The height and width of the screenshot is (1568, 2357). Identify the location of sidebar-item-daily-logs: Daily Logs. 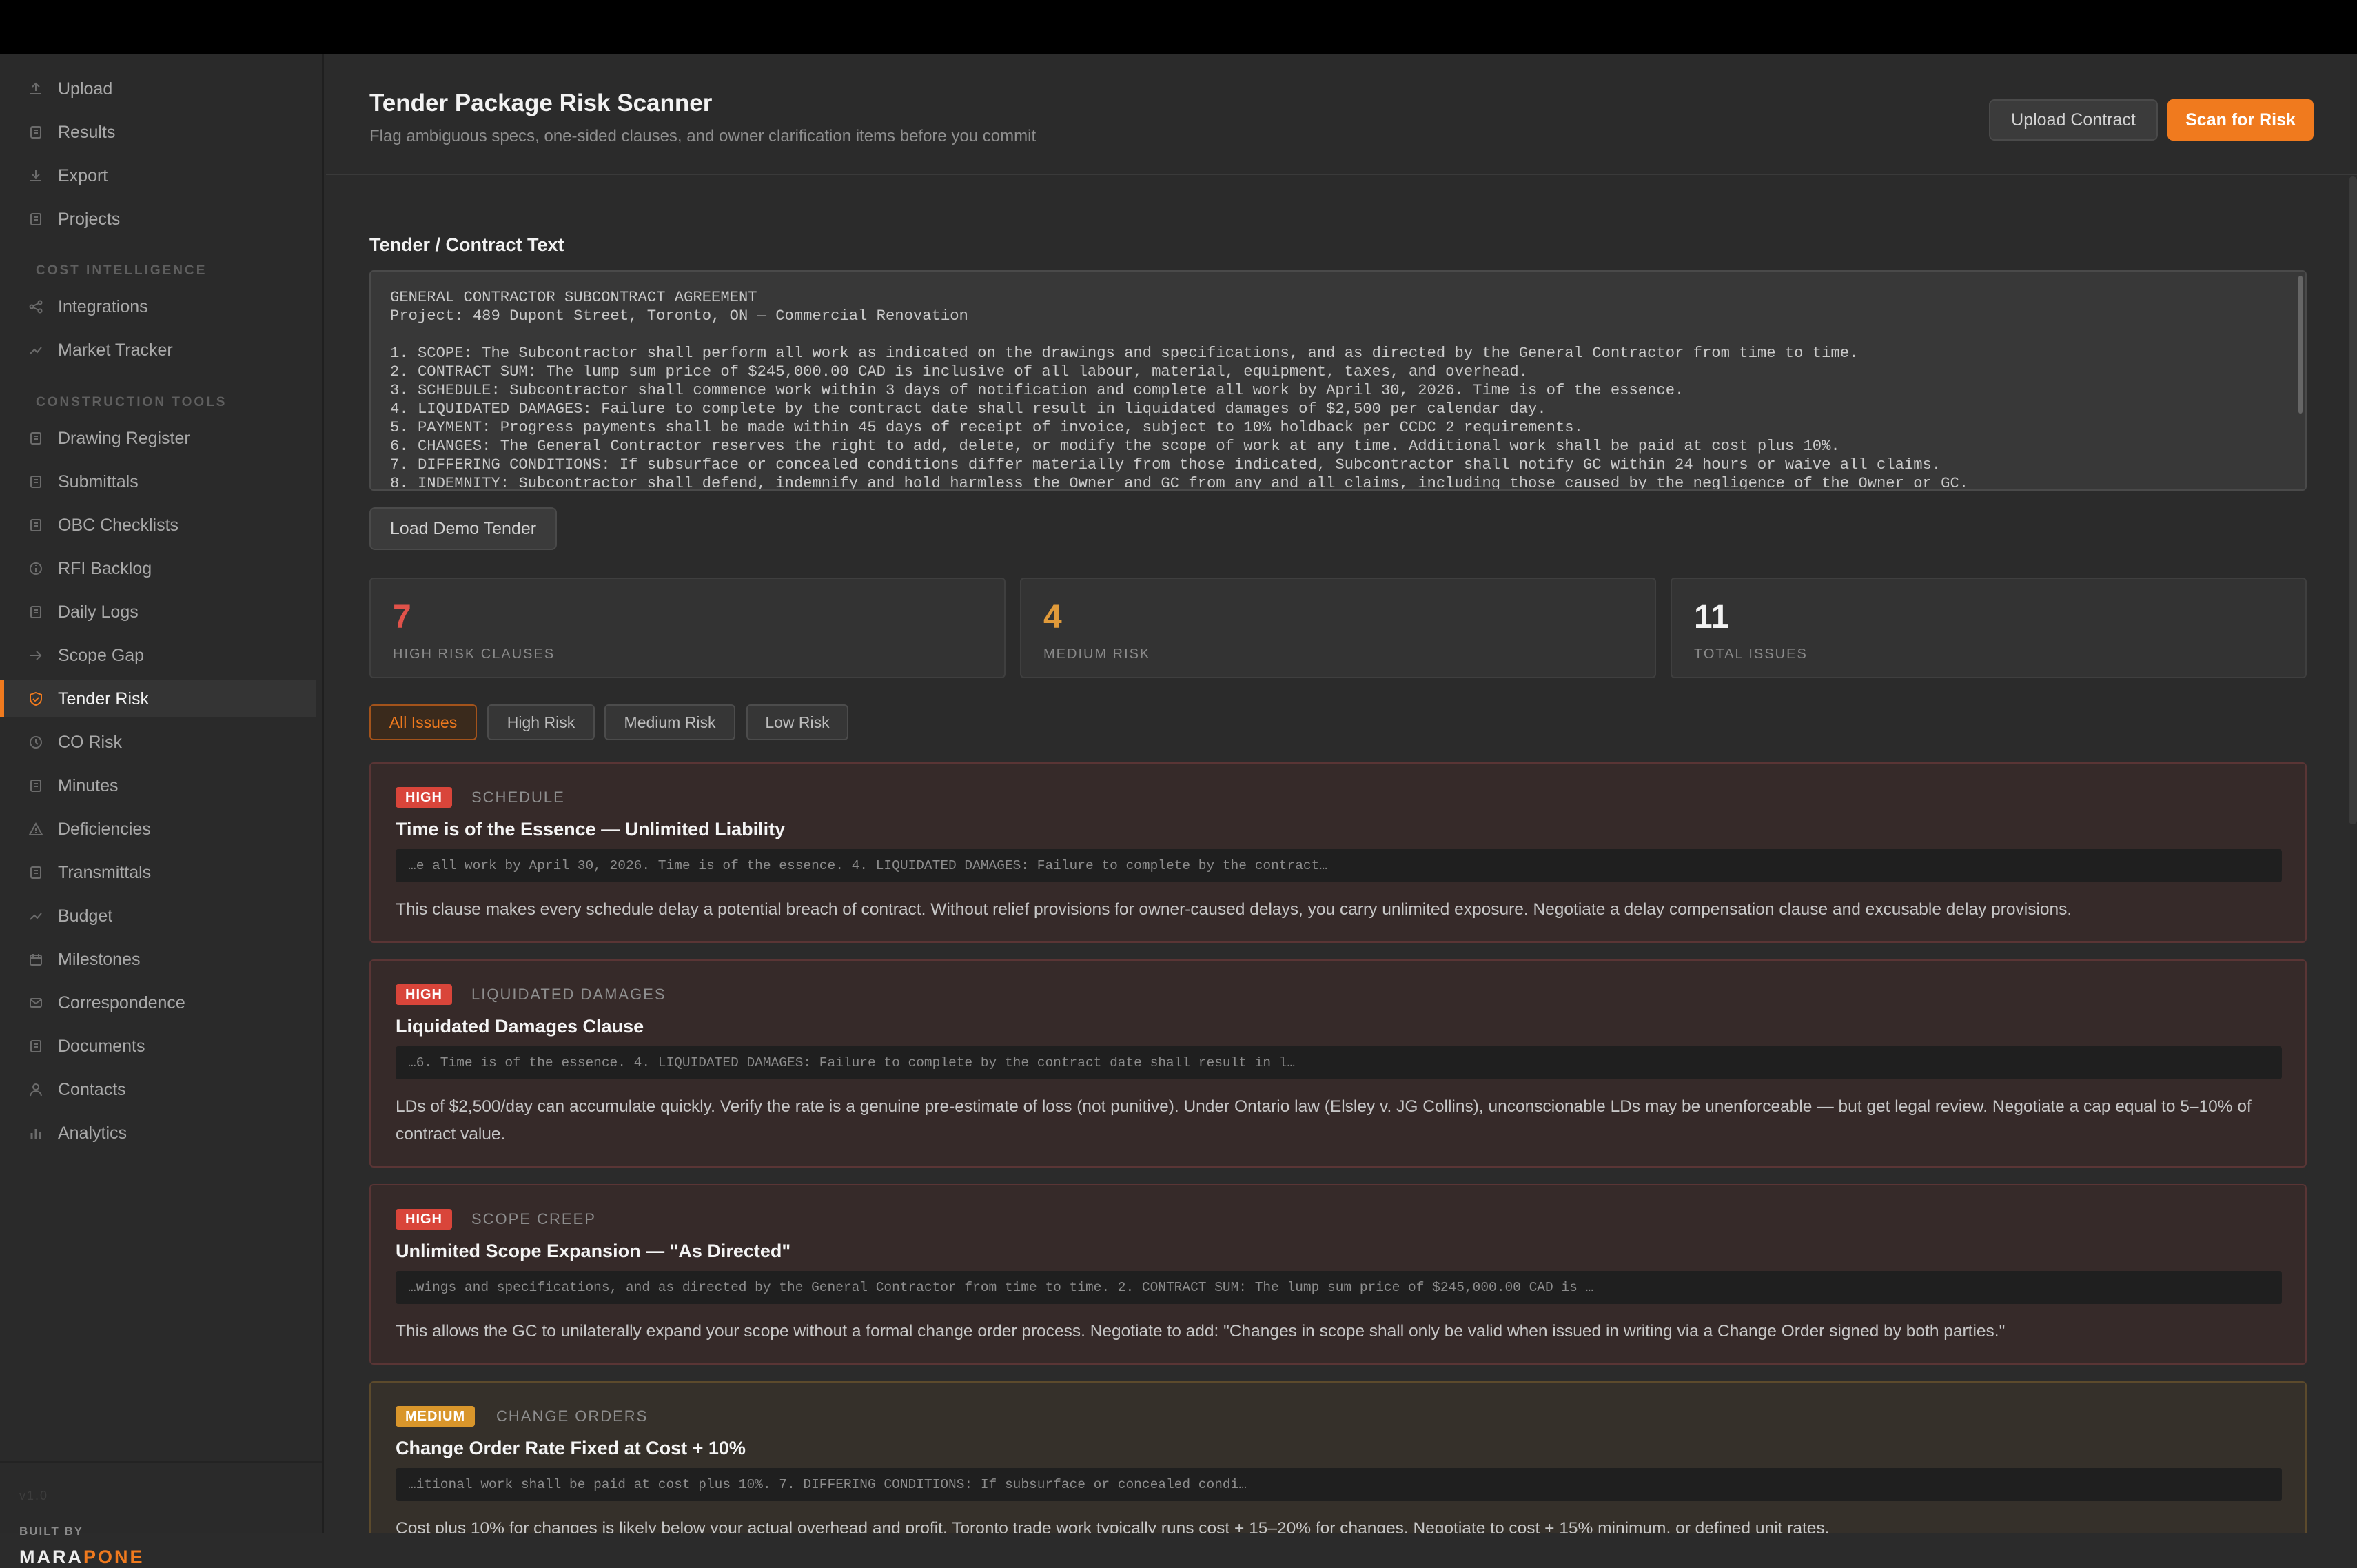
(158, 612).